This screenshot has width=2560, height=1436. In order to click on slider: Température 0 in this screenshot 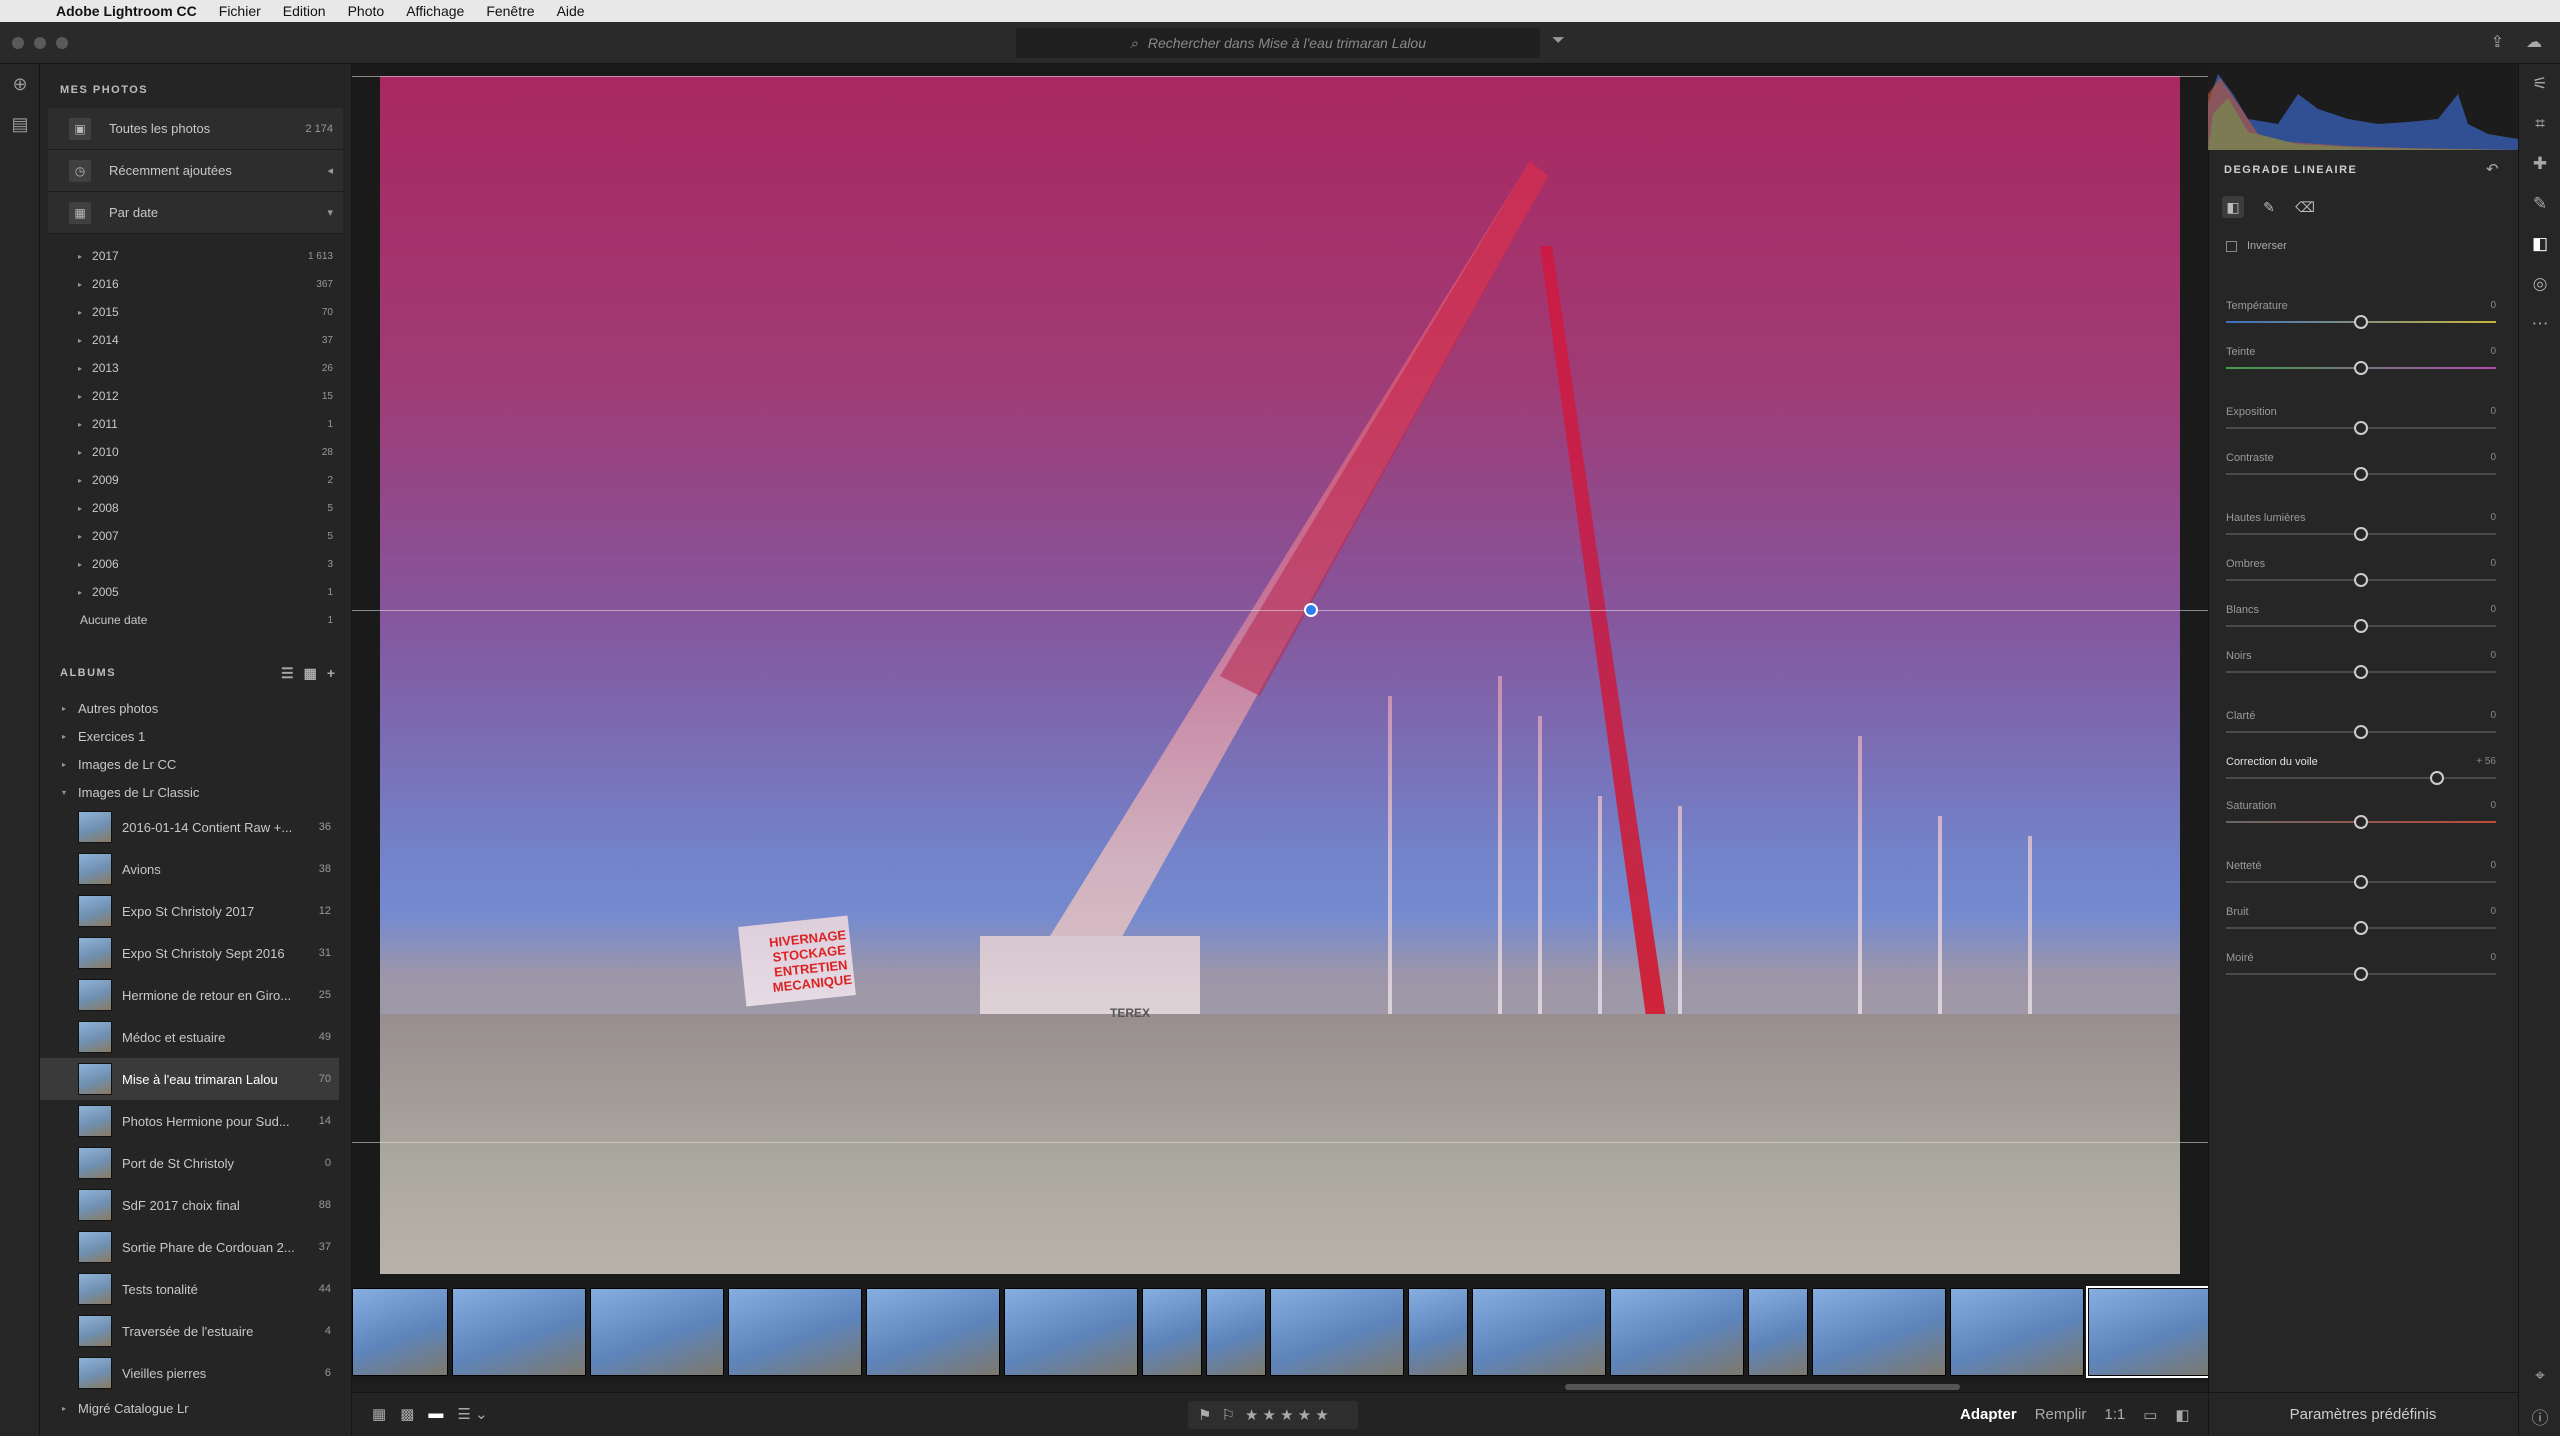, I will do `click(2361, 315)`.